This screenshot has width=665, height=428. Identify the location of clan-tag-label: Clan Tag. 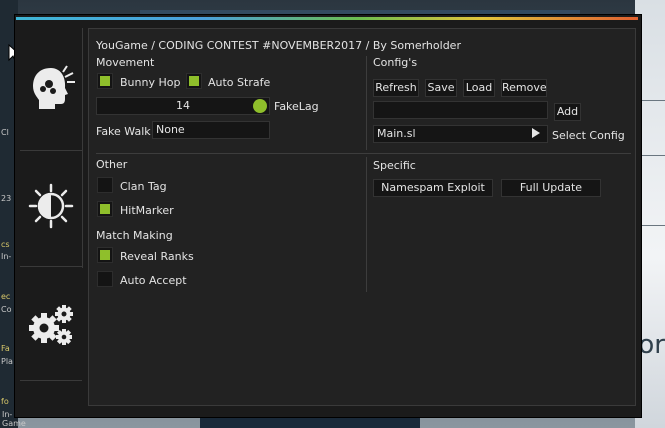
(143, 186).